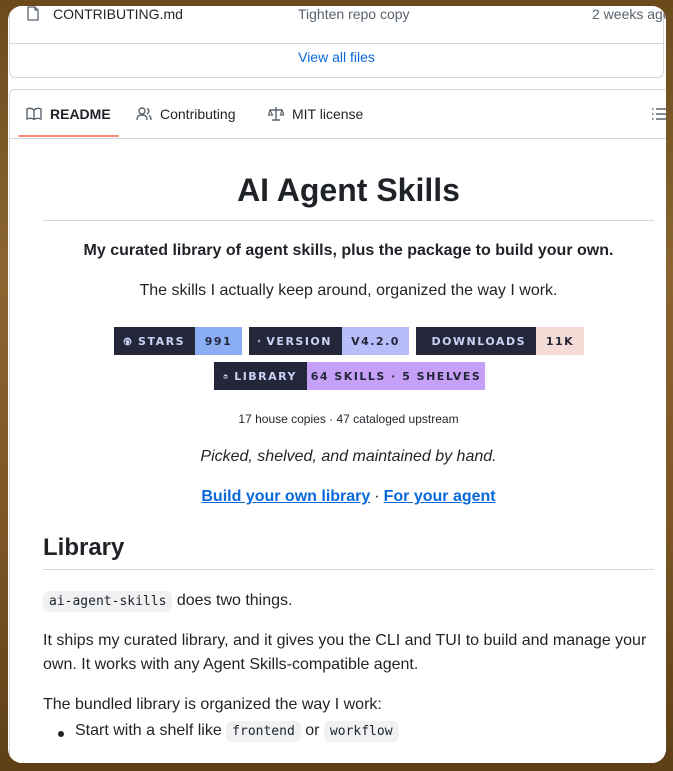 This screenshot has width=673, height=771. What do you see at coordinates (34, 114) in the screenshot?
I see `book-icon` at bounding box center [34, 114].